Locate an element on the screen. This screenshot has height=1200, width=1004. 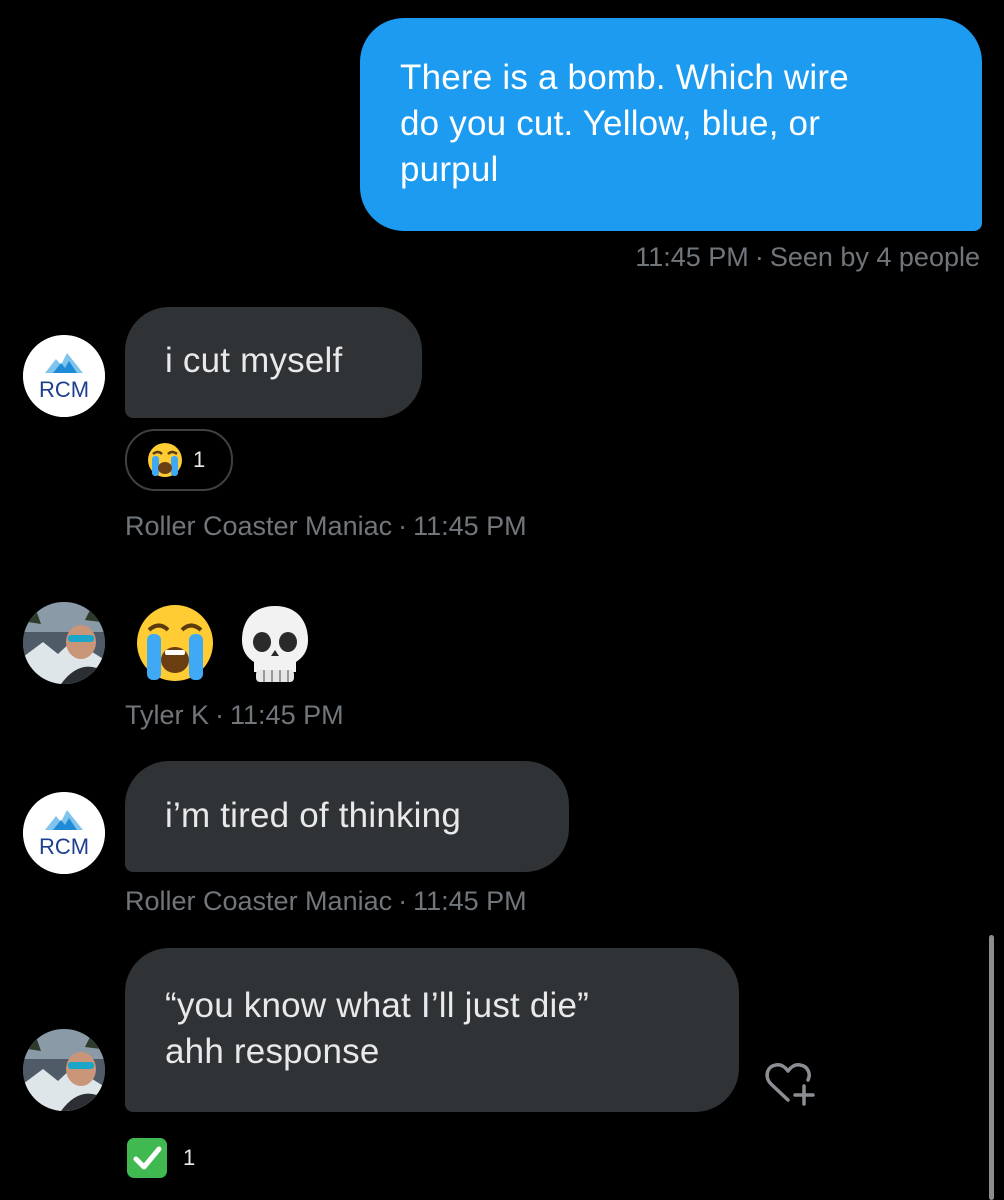
message-text: i cut myself is located at coordinates (254, 360).